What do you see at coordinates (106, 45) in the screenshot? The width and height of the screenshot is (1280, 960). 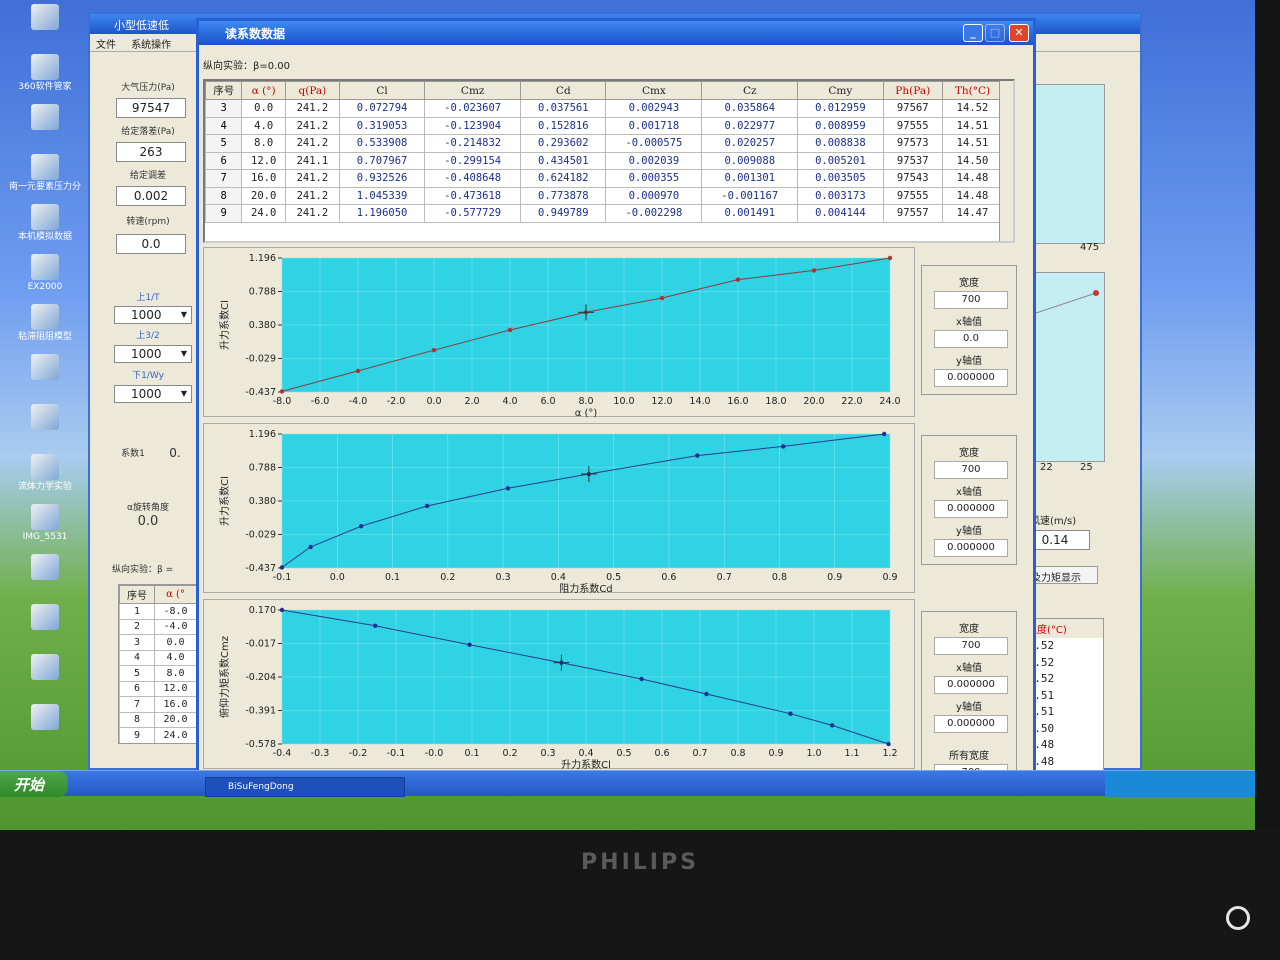 I see `menu-file: 文件` at bounding box center [106, 45].